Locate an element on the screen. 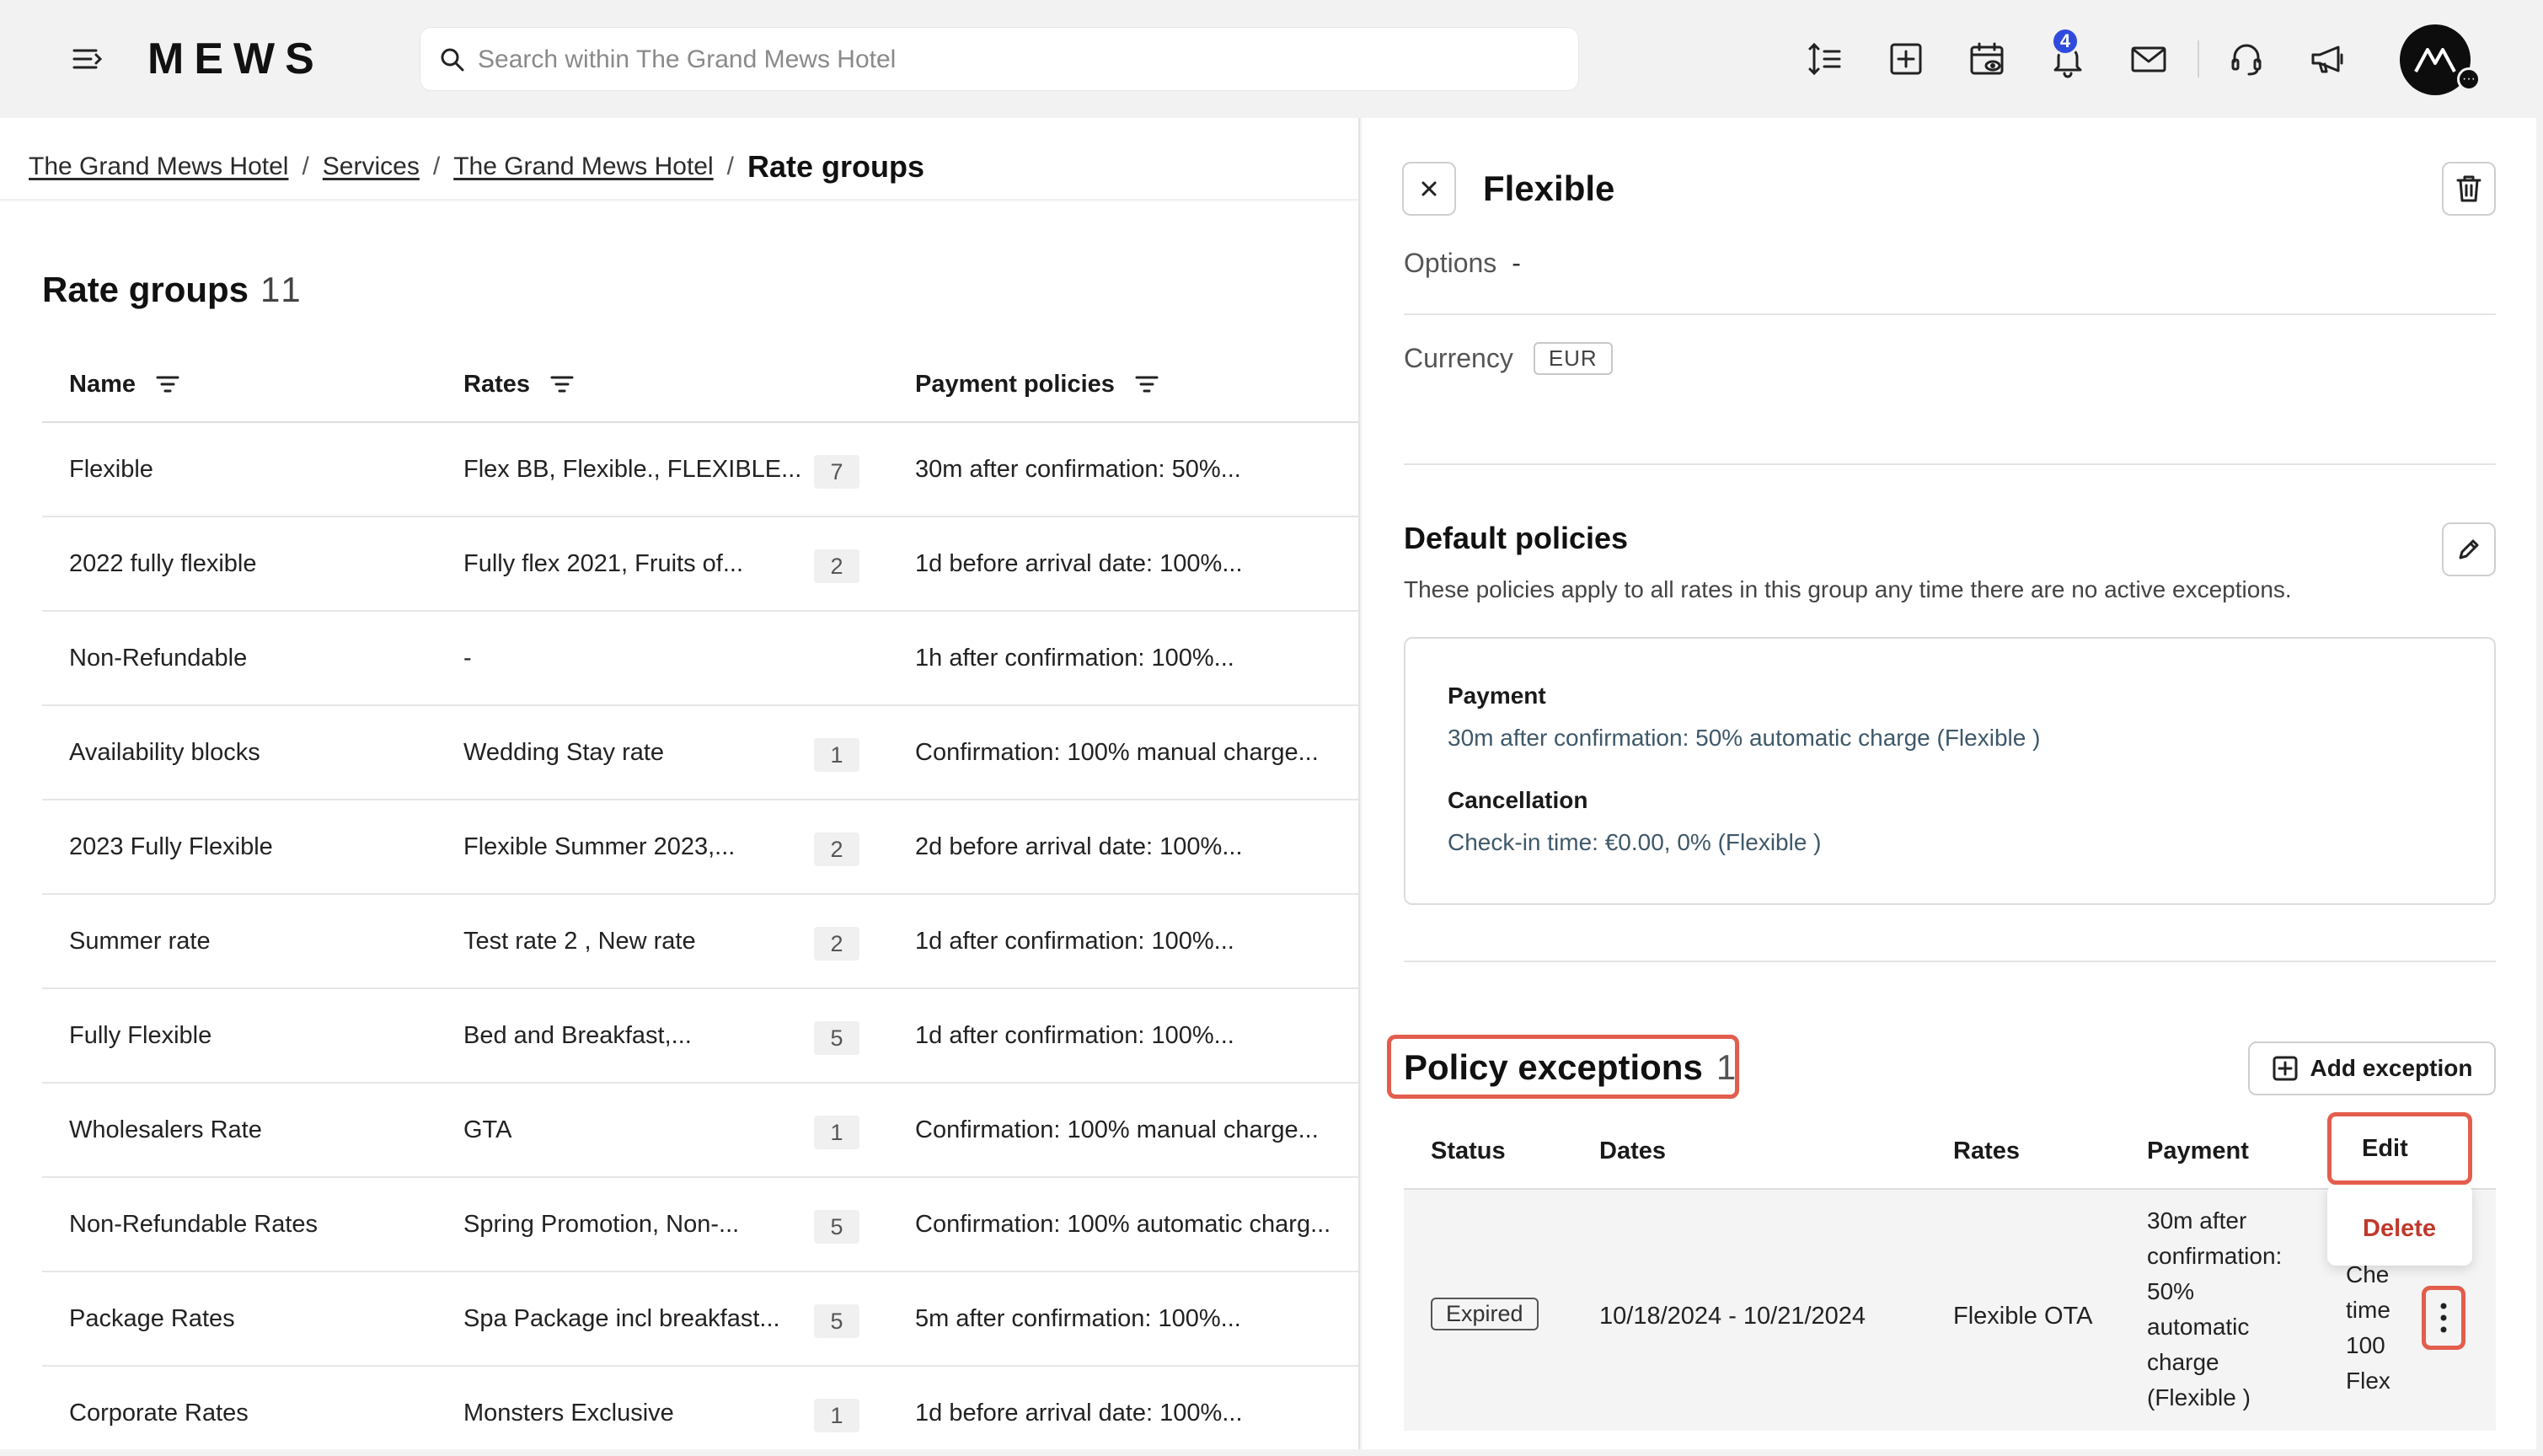 Image resolution: width=2543 pixels, height=1456 pixels. exception-cancellation-line: Flex is located at coordinates (2368, 1381).